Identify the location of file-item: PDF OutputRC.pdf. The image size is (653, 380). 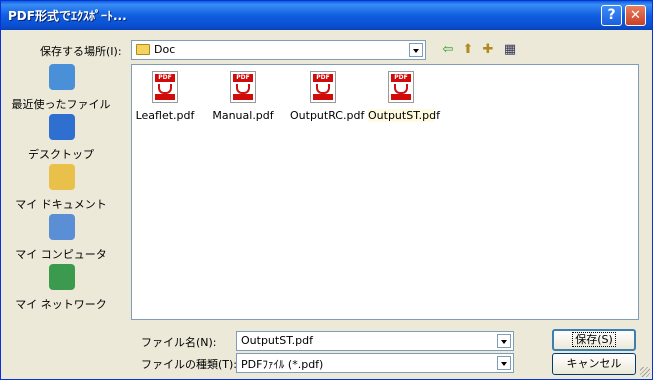
(327, 99).